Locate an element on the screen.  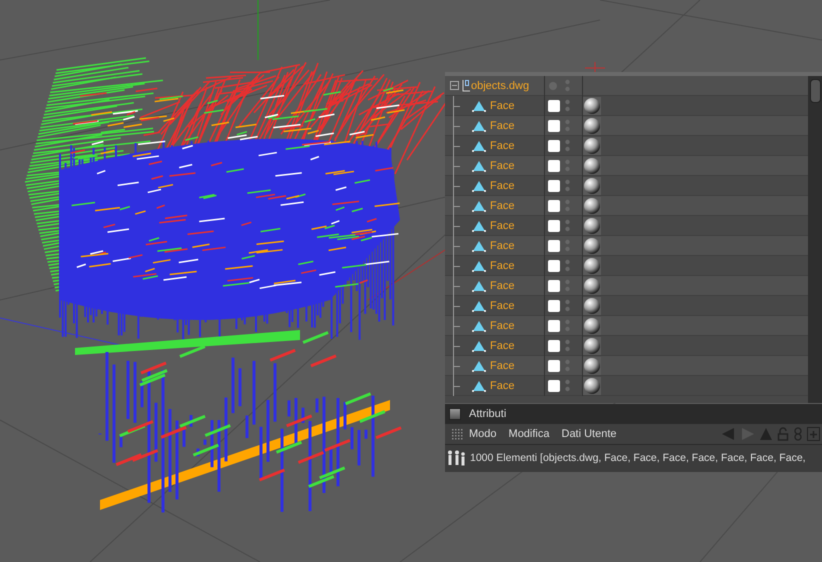
menu-item: Dati Utente is located at coordinates (589, 434).